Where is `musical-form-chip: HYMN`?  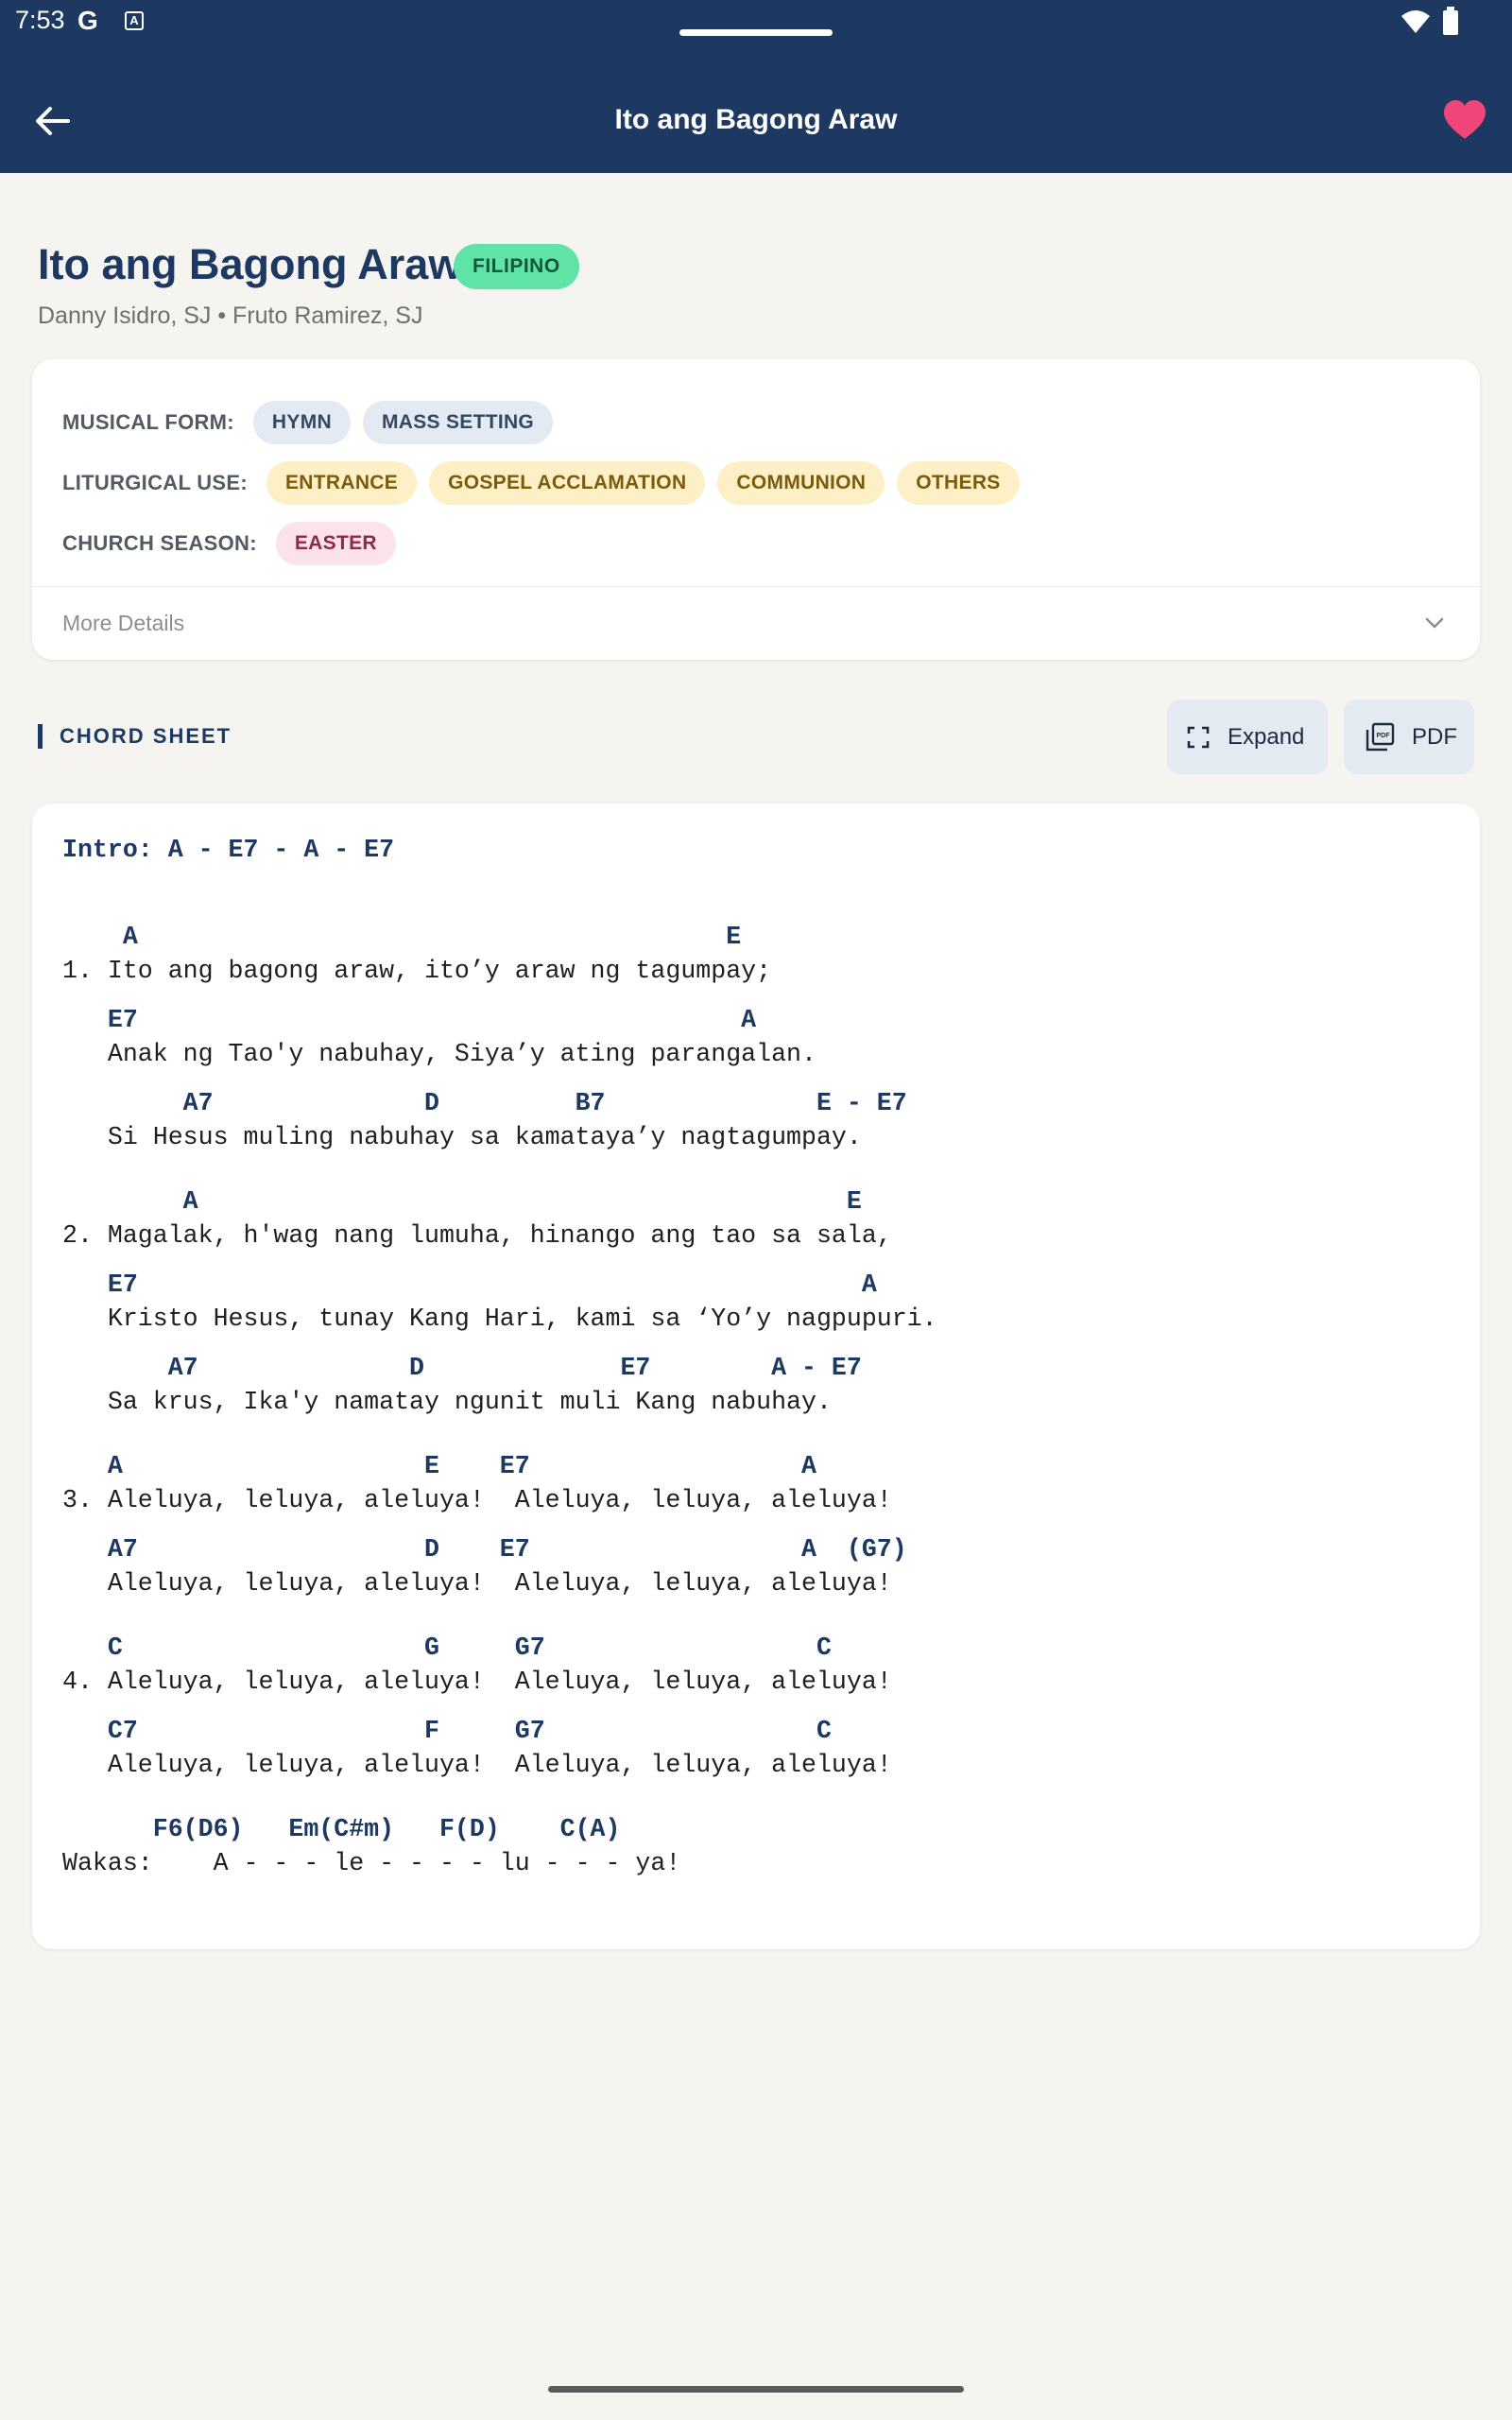 musical-form-chip: HYMN is located at coordinates (301, 423).